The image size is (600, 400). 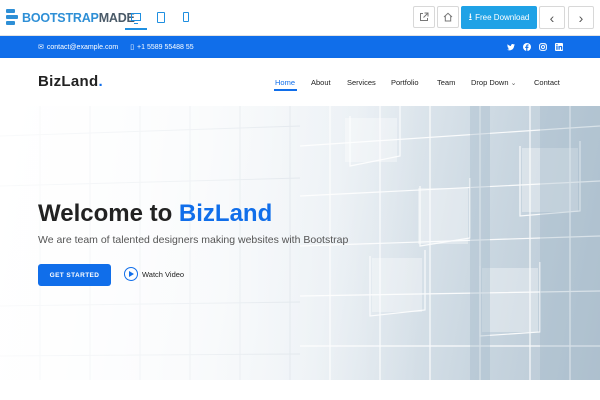 What do you see at coordinates (470, 17) in the screenshot?
I see `download-icon: ⭳` at bounding box center [470, 17].